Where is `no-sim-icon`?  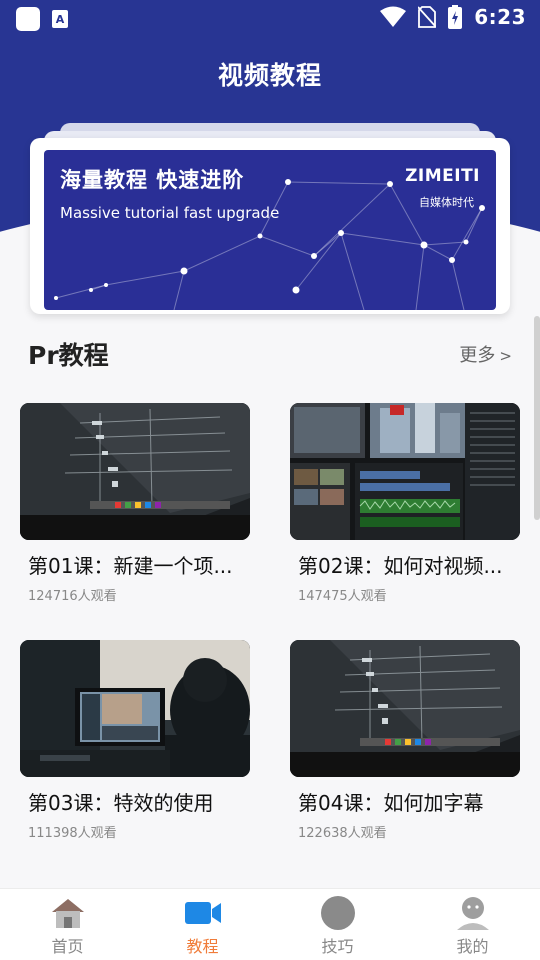 no-sim-icon is located at coordinates (427, 17).